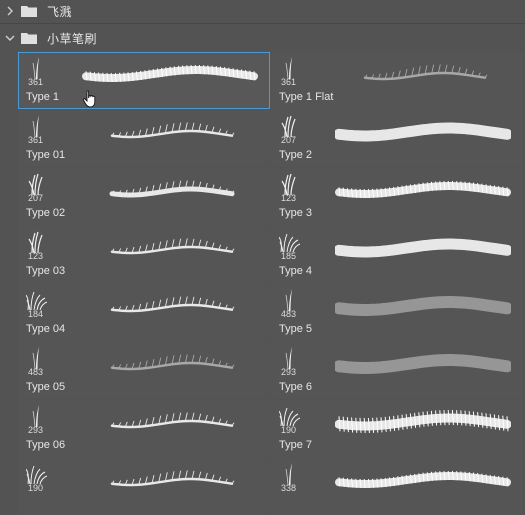 The image size is (525, 515). I want to click on brush-preset-item: 123 Type 3, so click(397, 196).